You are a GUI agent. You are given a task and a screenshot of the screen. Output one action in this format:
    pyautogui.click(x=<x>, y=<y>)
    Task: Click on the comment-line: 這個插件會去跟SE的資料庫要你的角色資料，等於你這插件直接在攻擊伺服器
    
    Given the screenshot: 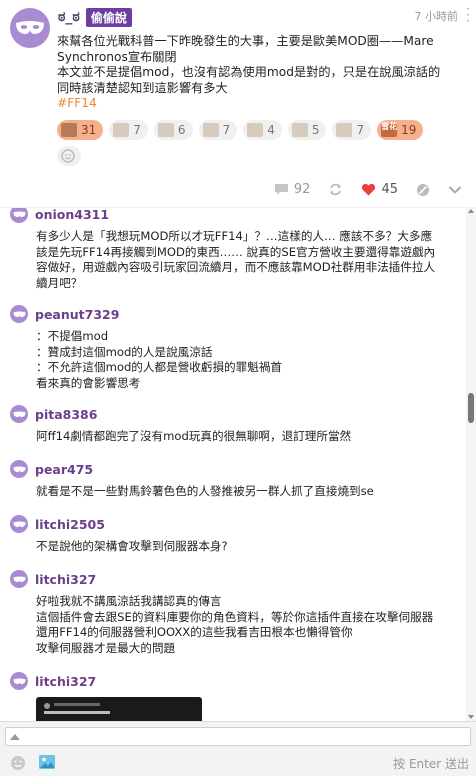 What is the action you would take?
    pyautogui.click(x=235, y=616)
    